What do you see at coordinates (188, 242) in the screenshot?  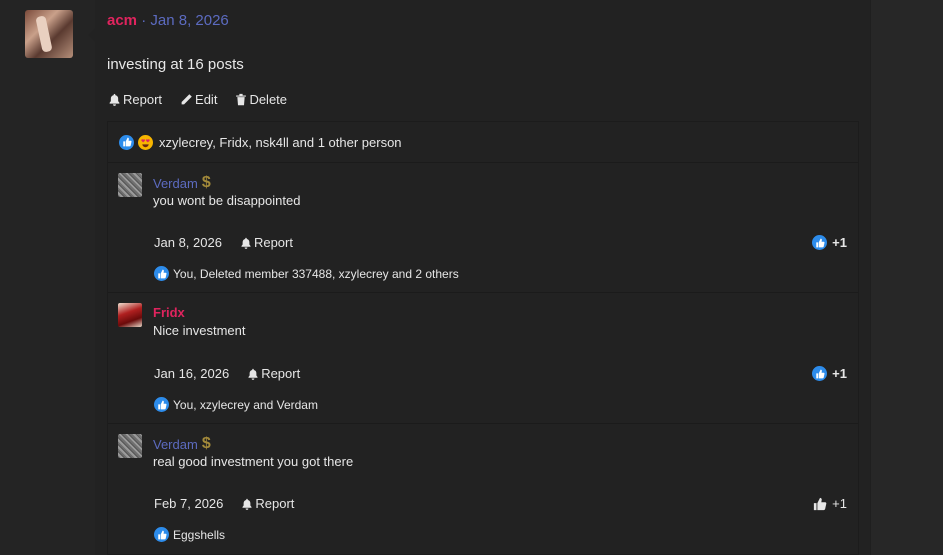 I see `comment-date: Jan 8, 2026` at bounding box center [188, 242].